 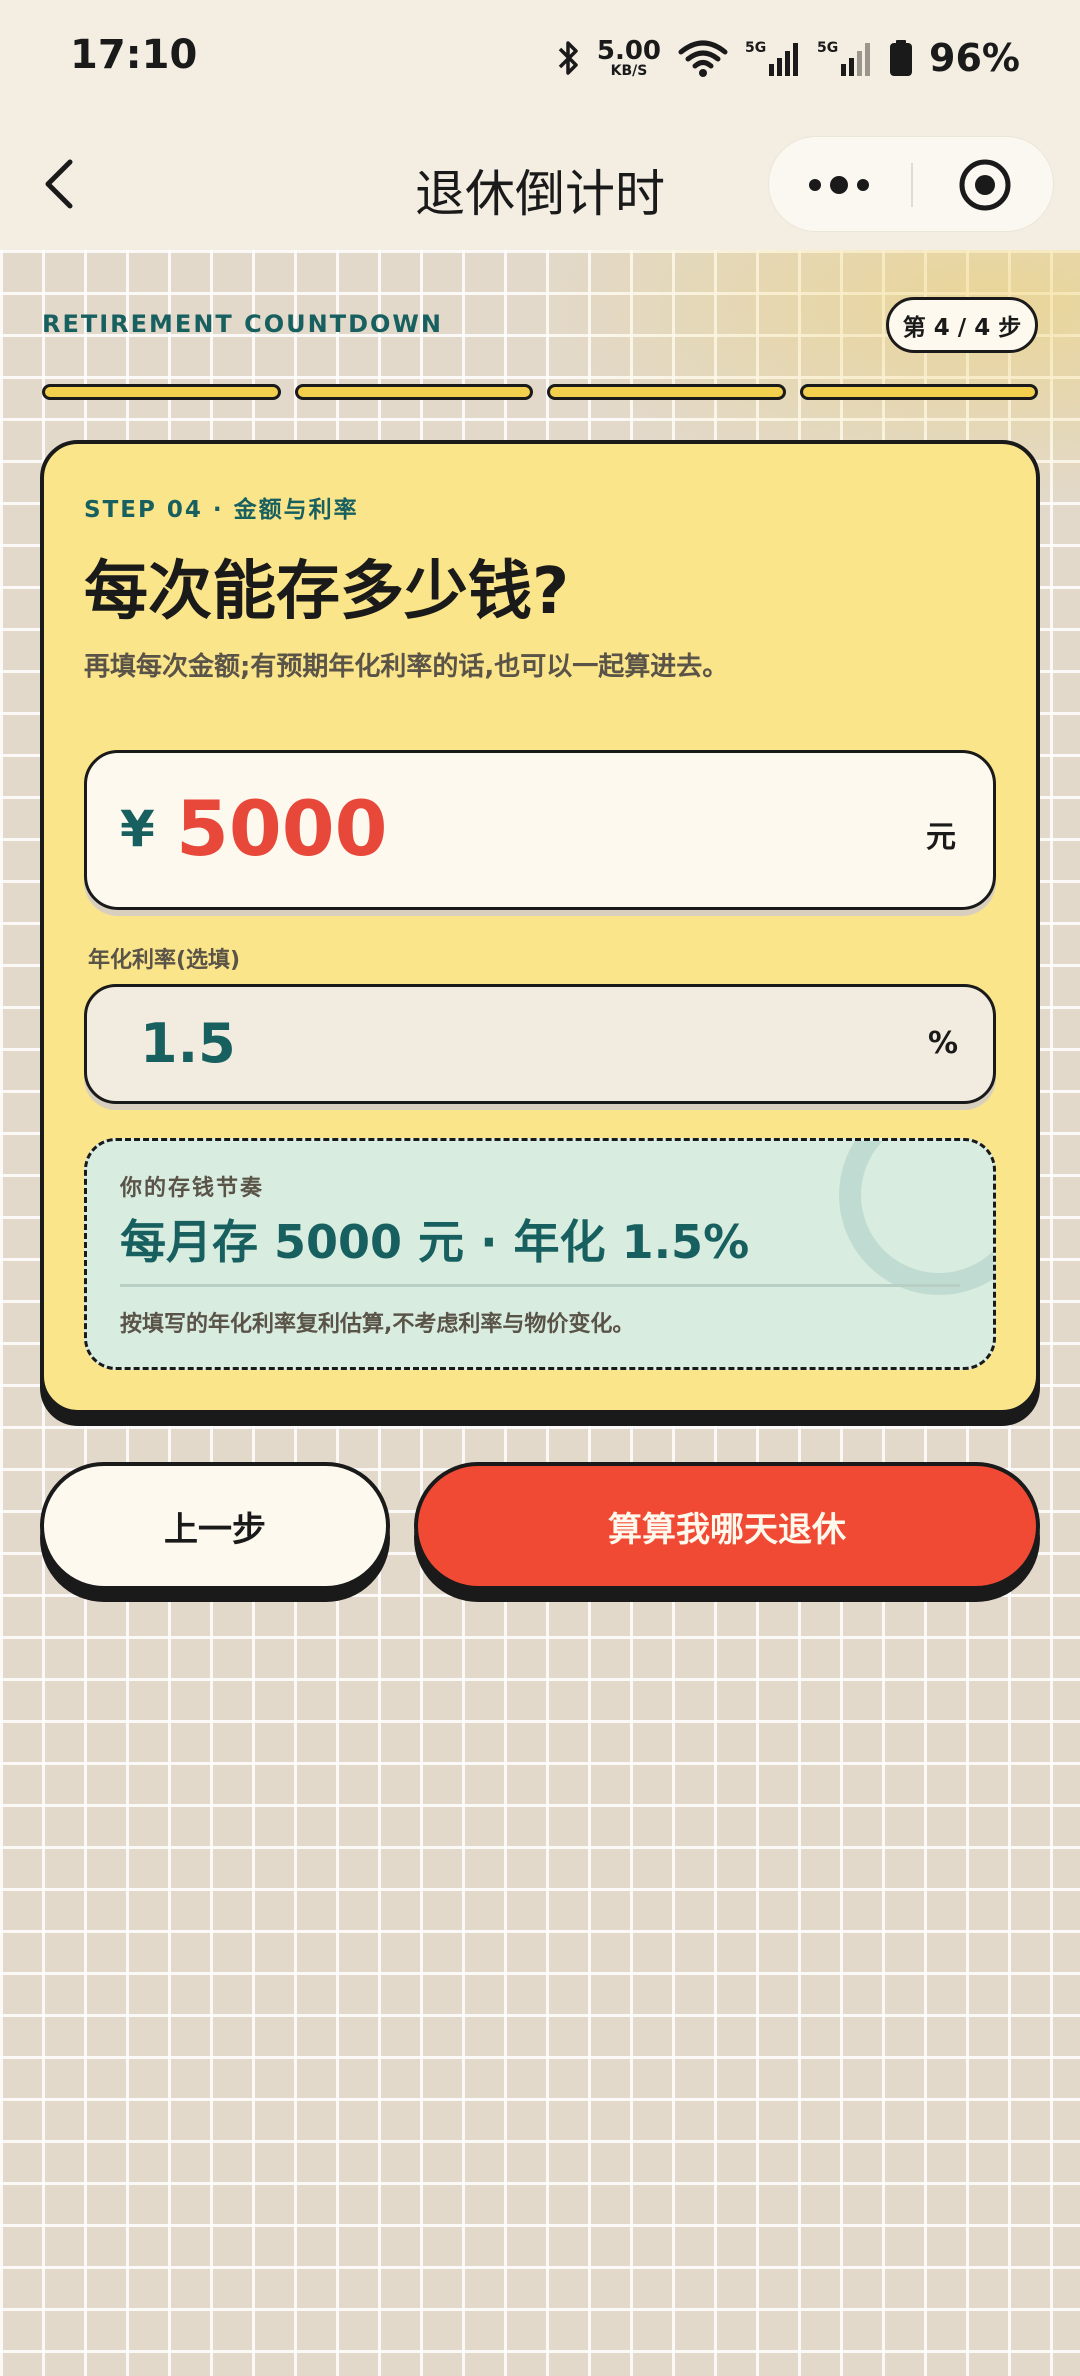 I want to click on more-dots-icon, so click(x=839, y=185).